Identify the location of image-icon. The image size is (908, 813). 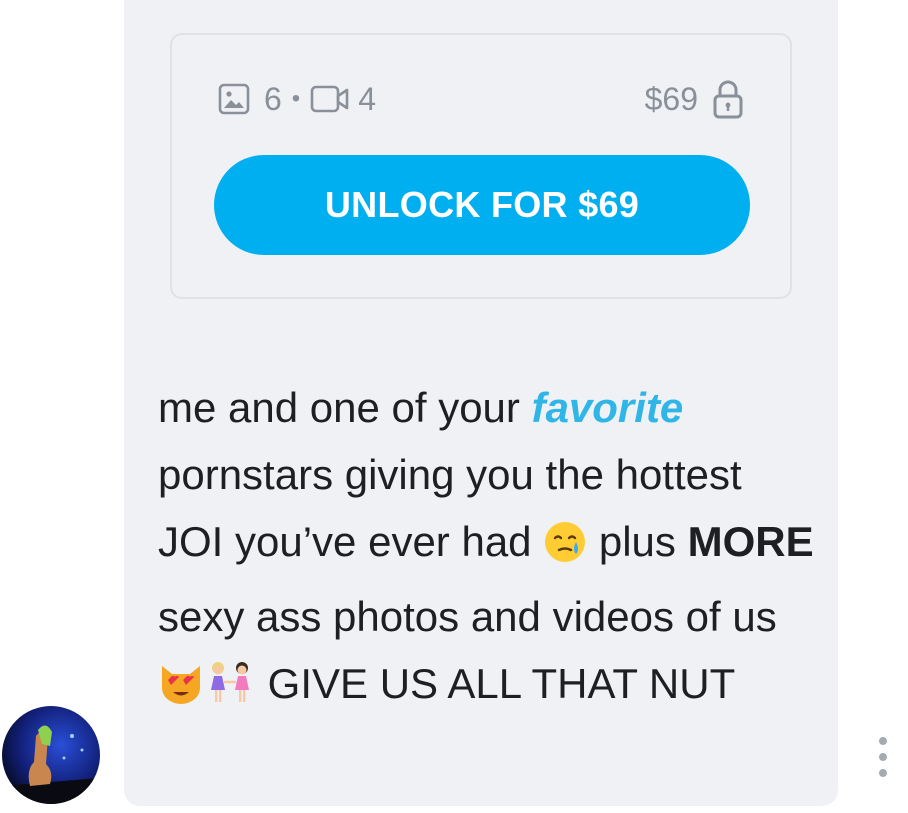
(234, 99).